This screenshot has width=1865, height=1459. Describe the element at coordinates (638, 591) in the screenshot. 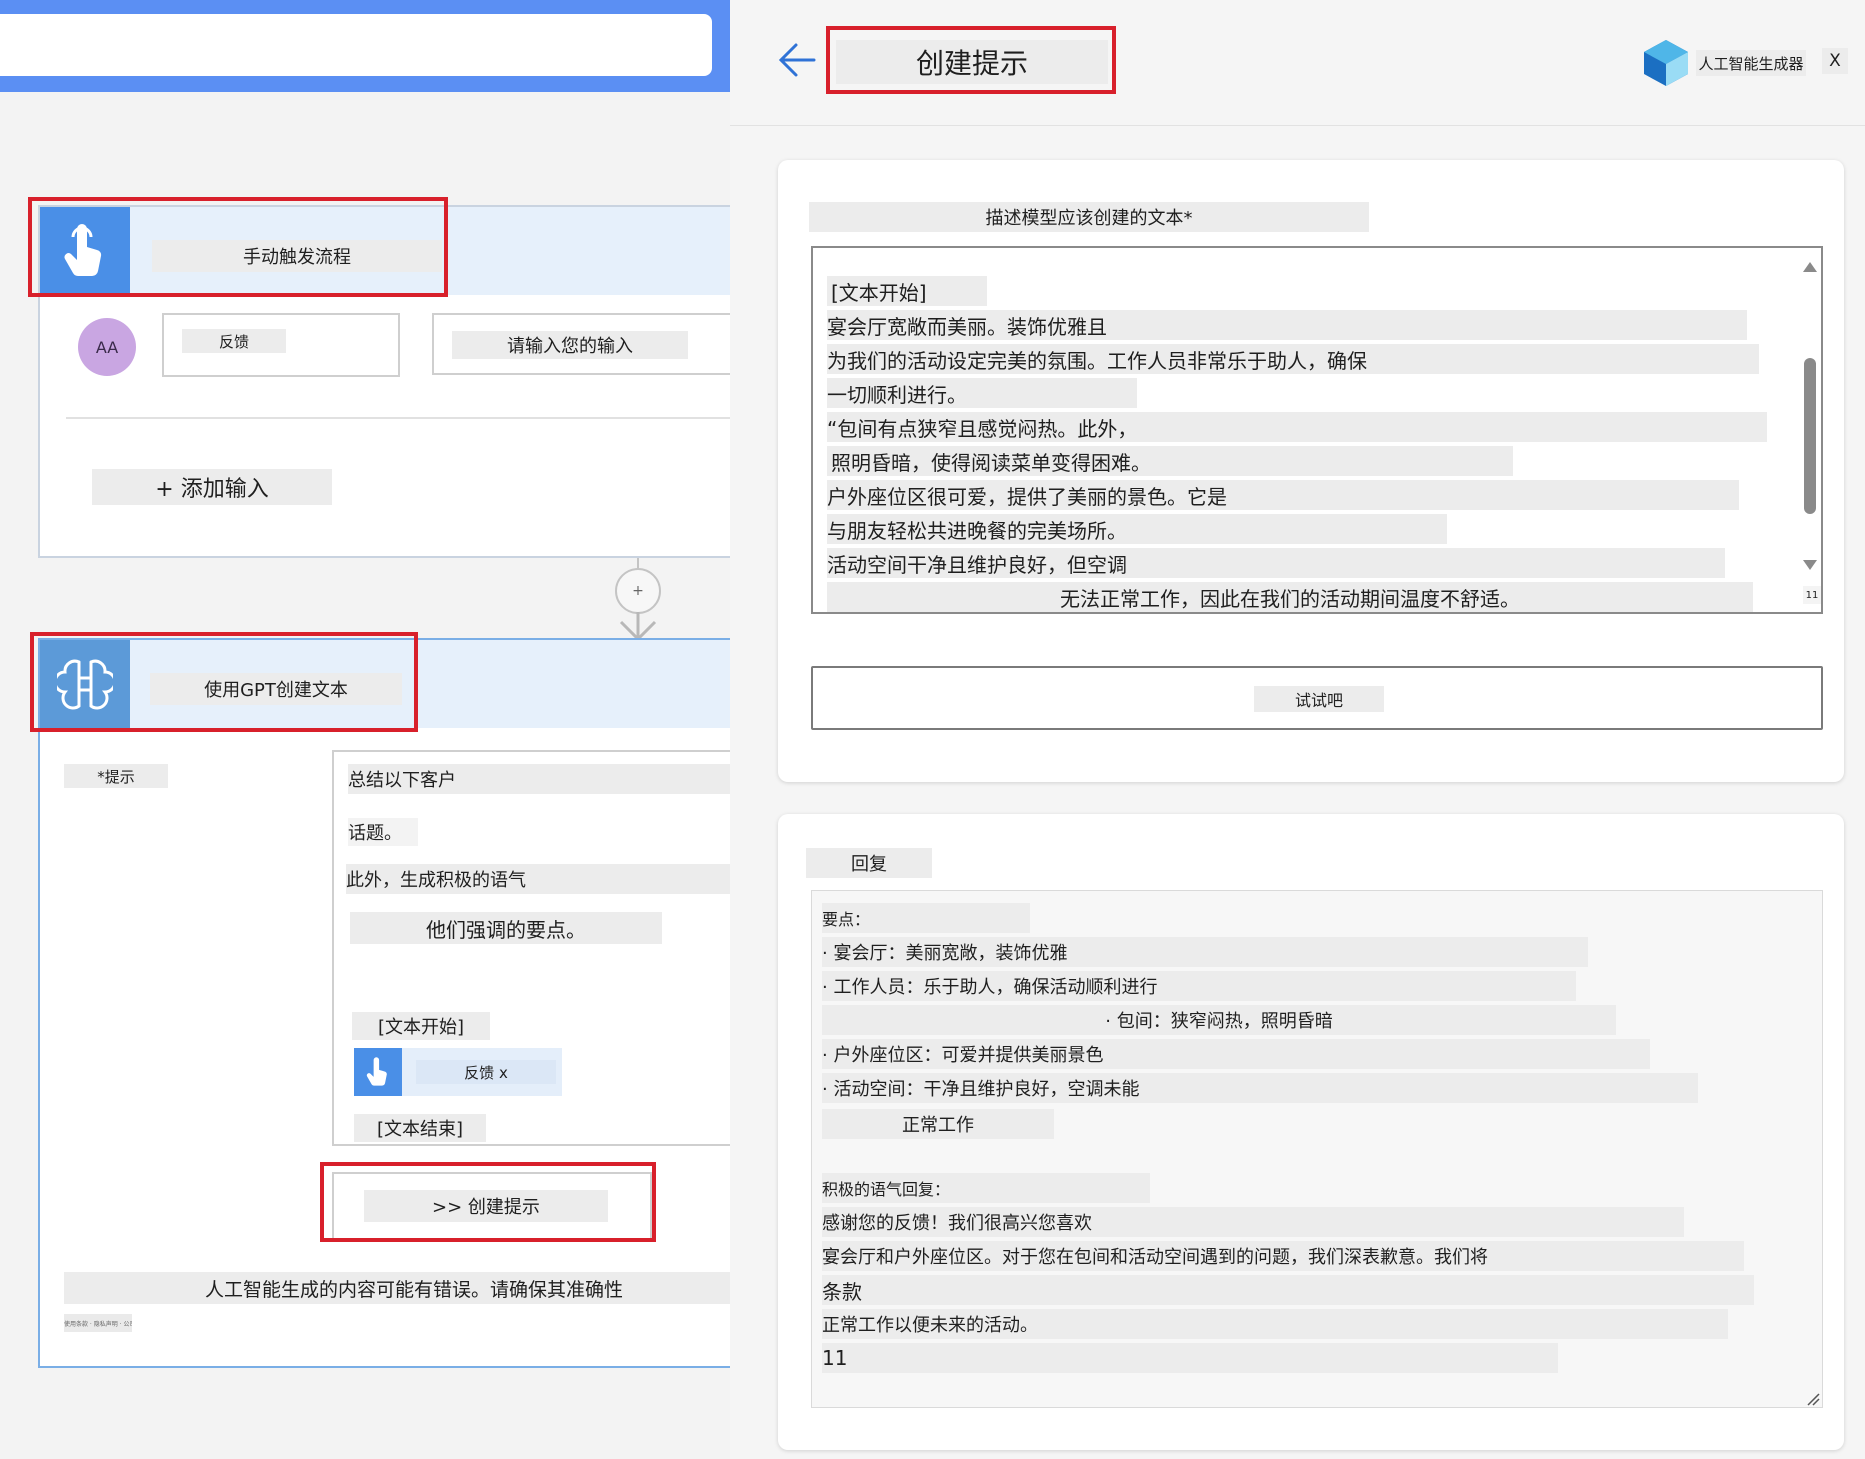

I see `add-step-icon: +` at that location.